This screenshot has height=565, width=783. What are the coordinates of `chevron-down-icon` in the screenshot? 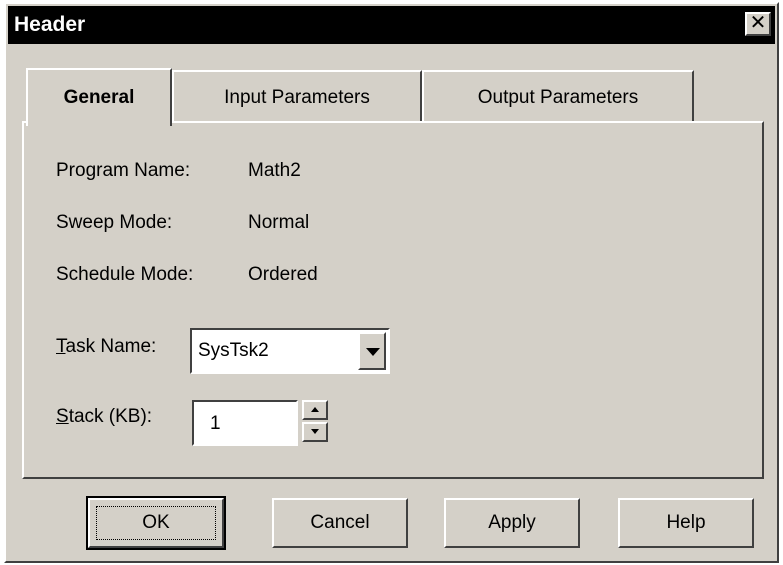 It's located at (373, 352).